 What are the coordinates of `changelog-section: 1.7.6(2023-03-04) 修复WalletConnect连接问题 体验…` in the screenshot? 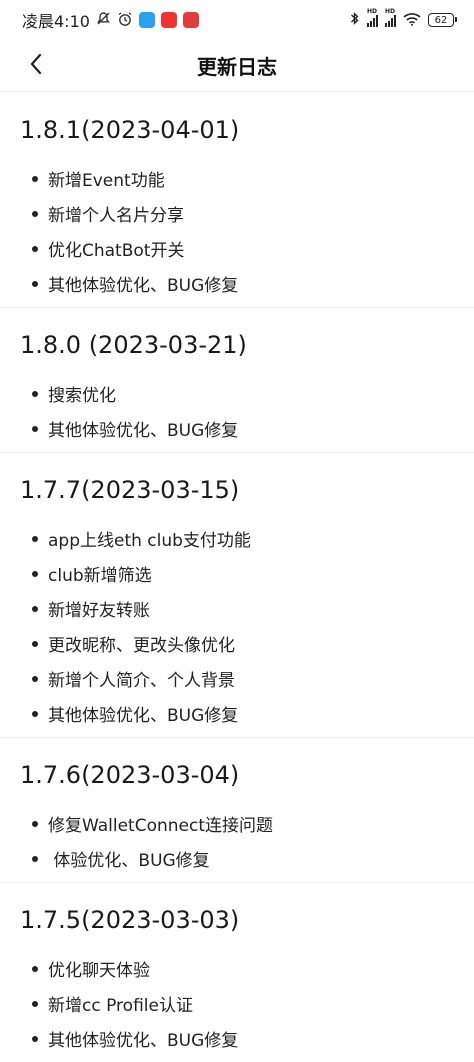 It's located at (237, 810).